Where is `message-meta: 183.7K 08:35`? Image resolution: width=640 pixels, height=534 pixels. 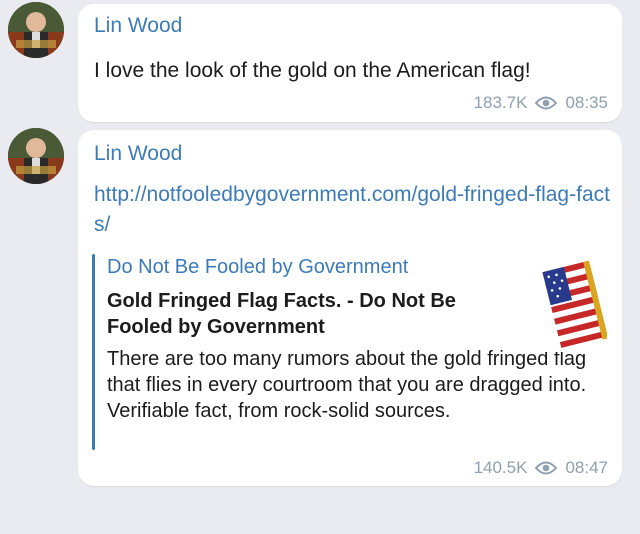
message-meta: 183.7K 08:35 is located at coordinates (541, 103).